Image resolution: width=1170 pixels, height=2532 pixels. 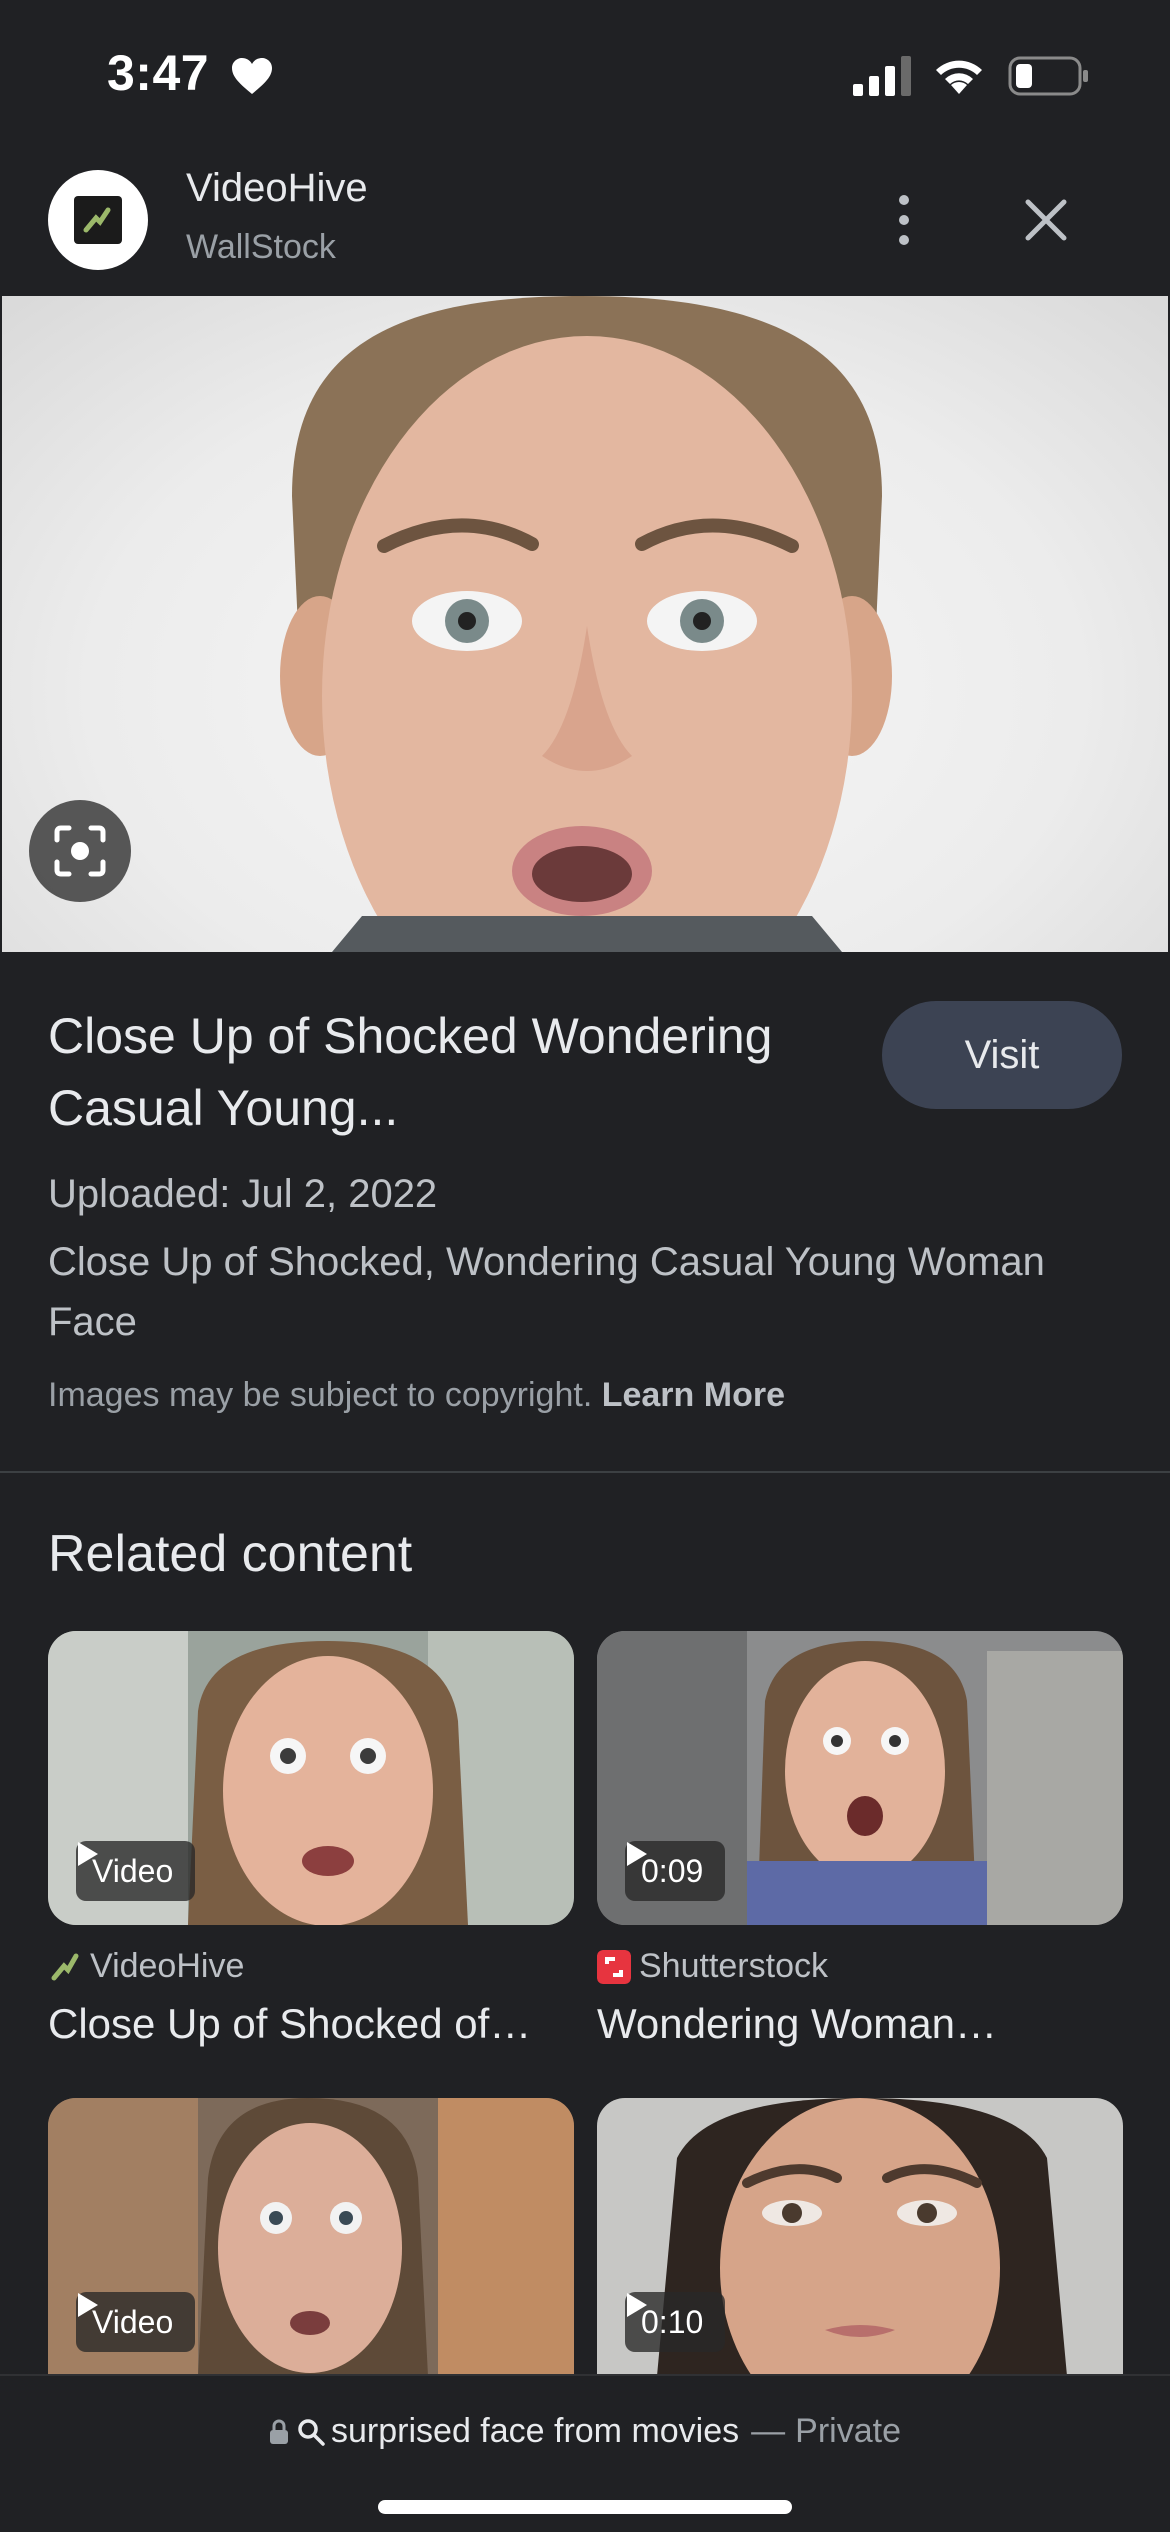 What do you see at coordinates (535, 2431) in the screenshot?
I see `search-query: surprised face from movies` at bounding box center [535, 2431].